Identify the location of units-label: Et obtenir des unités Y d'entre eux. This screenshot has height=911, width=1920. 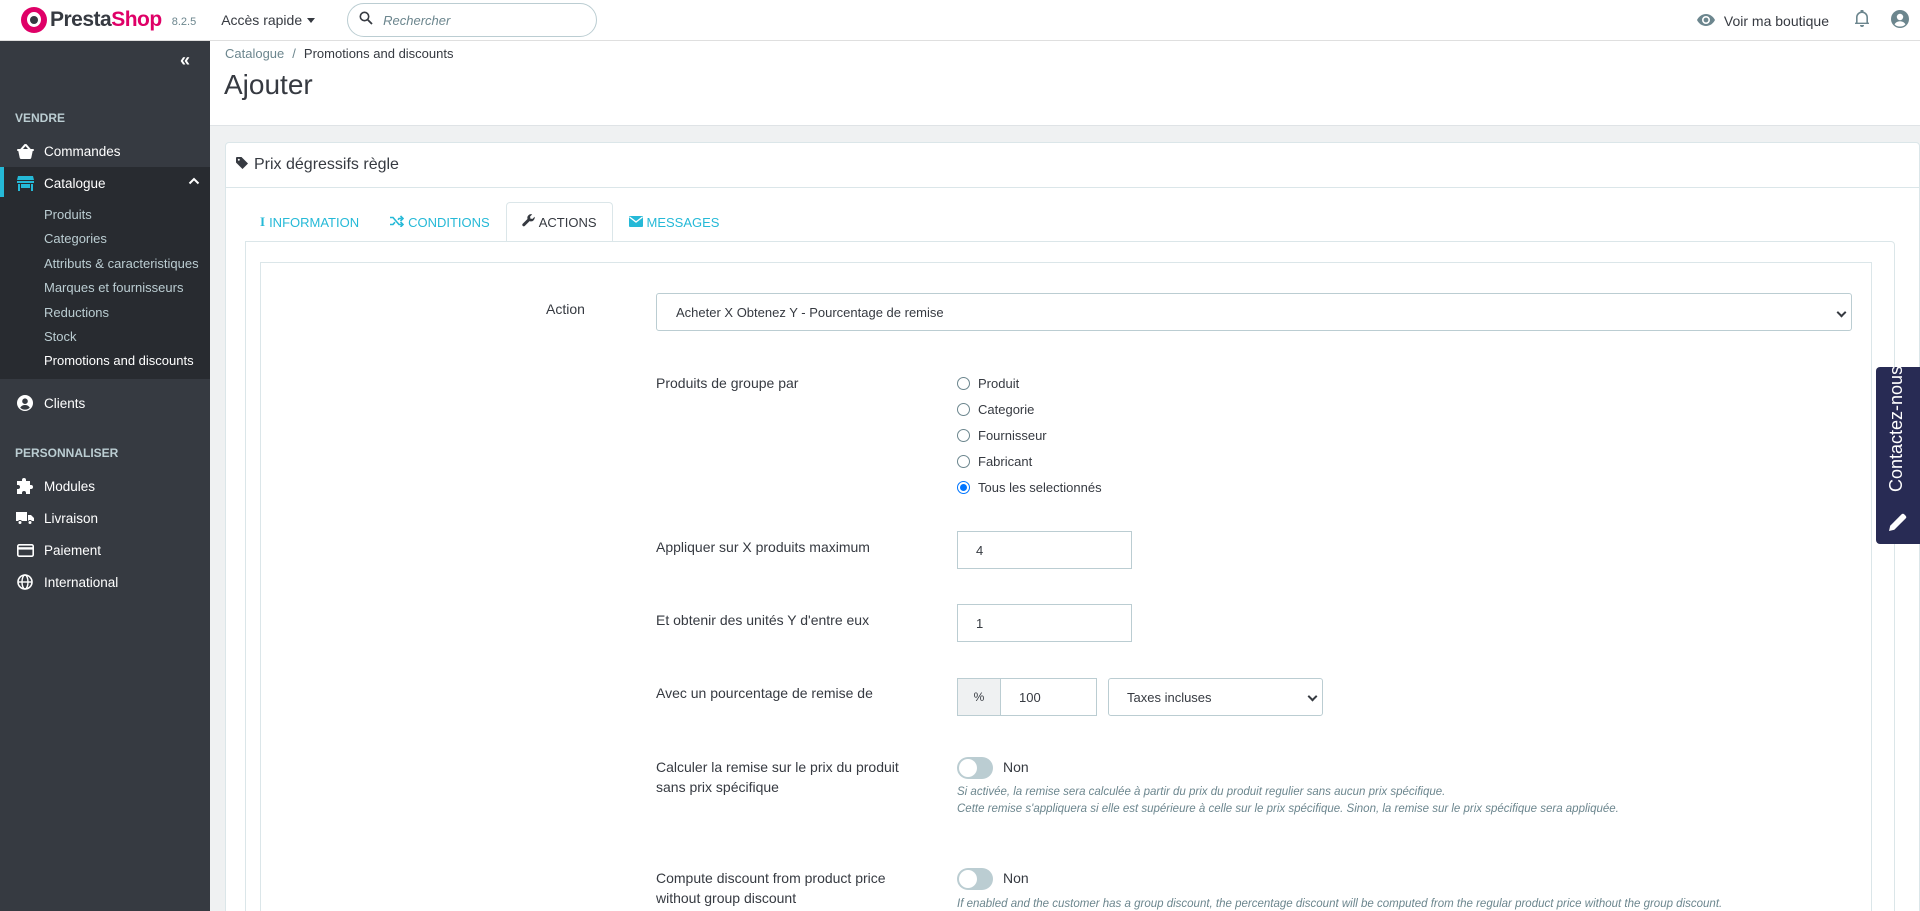
(763, 620).